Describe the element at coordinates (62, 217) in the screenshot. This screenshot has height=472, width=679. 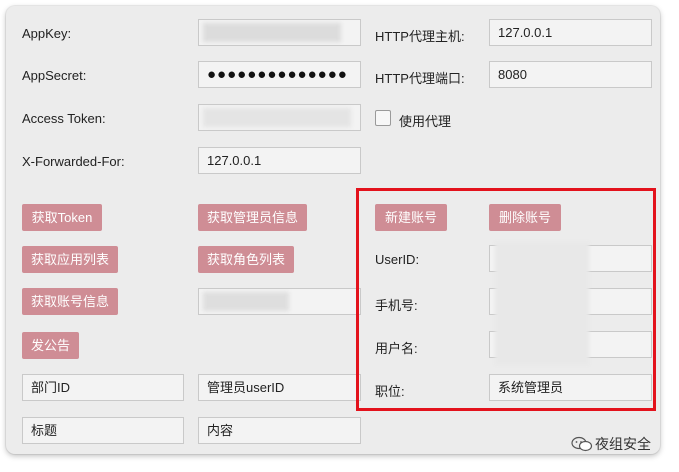
I see `get-token-button: 获取Token` at that location.